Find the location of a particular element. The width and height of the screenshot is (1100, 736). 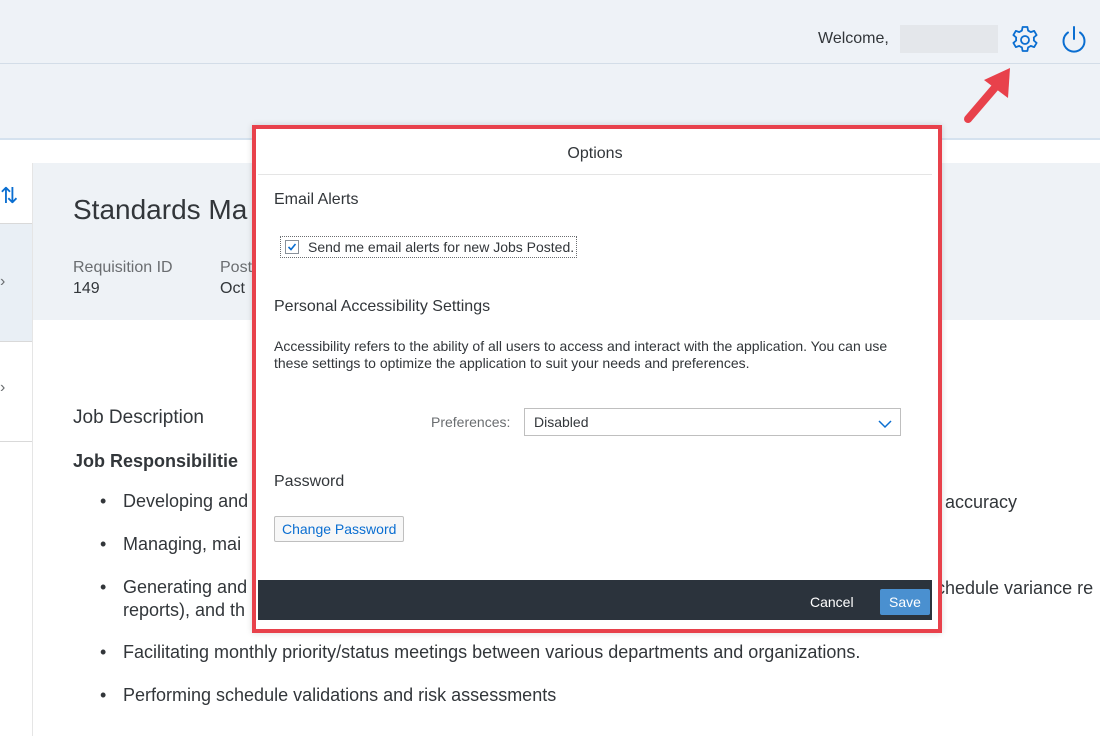

preferences-select: Disabled is located at coordinates (712, 422).